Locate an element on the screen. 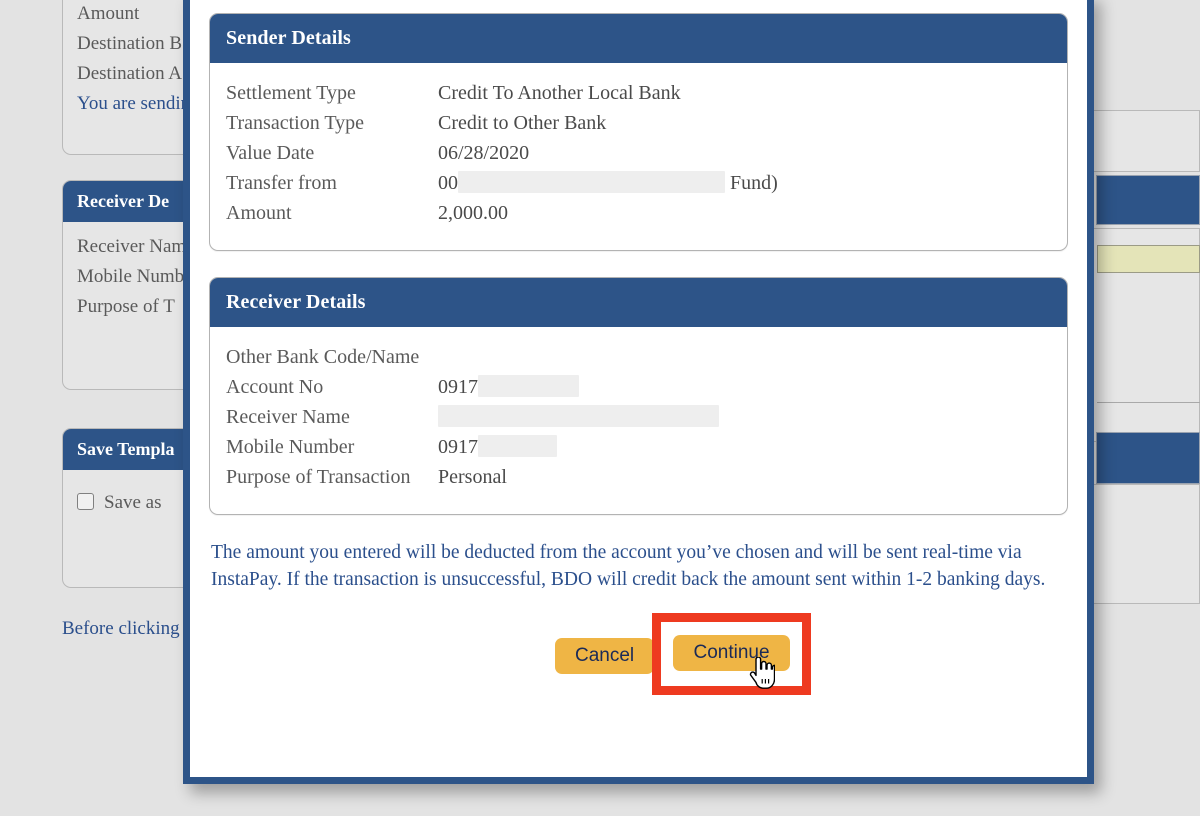  amount-label: Amount is located at coordinates (259, 213).